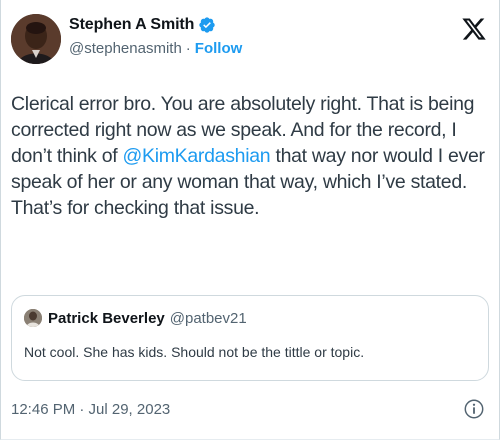  I want to click on follow-button: Follow, so click(219, 48).